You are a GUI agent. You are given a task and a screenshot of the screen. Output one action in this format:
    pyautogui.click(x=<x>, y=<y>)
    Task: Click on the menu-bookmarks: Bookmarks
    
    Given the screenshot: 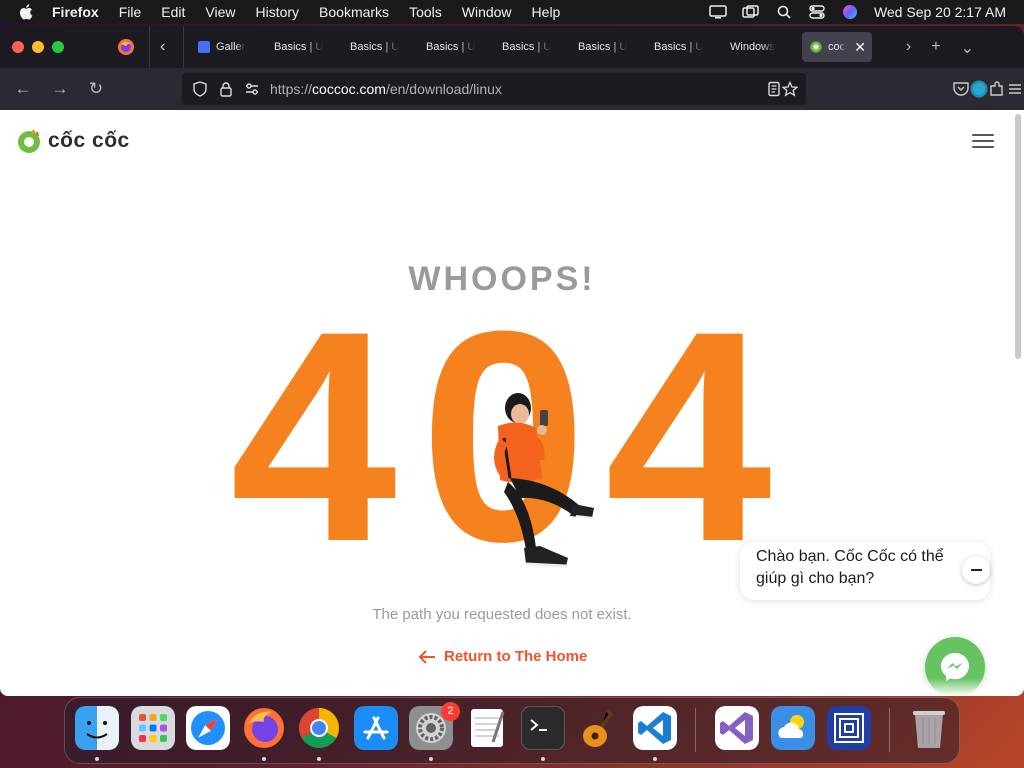 What is the action you would take?
    pyautogui.click(x=354, y=12)
    